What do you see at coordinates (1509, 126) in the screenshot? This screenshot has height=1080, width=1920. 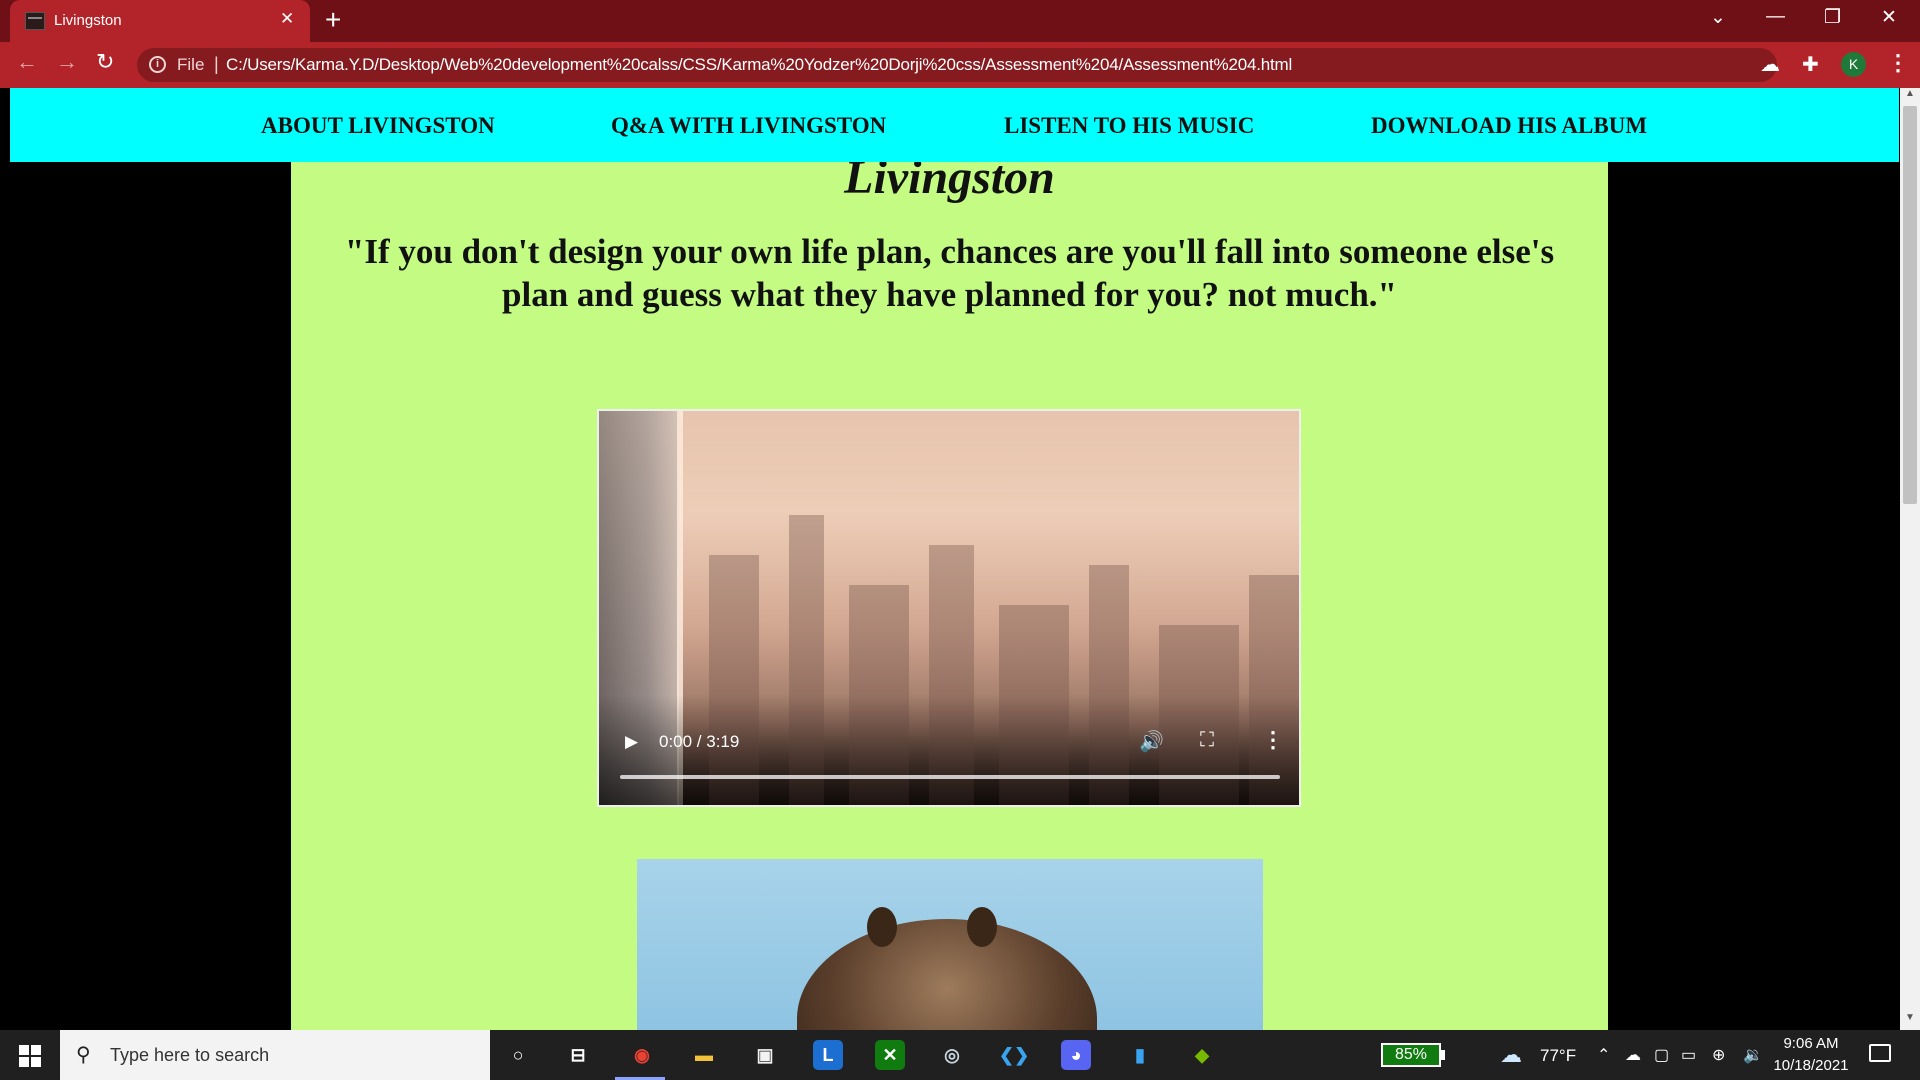 I see `nav-link-download: DOWNLOAD HIS ALBUM` at bounding box center [1509, 126].